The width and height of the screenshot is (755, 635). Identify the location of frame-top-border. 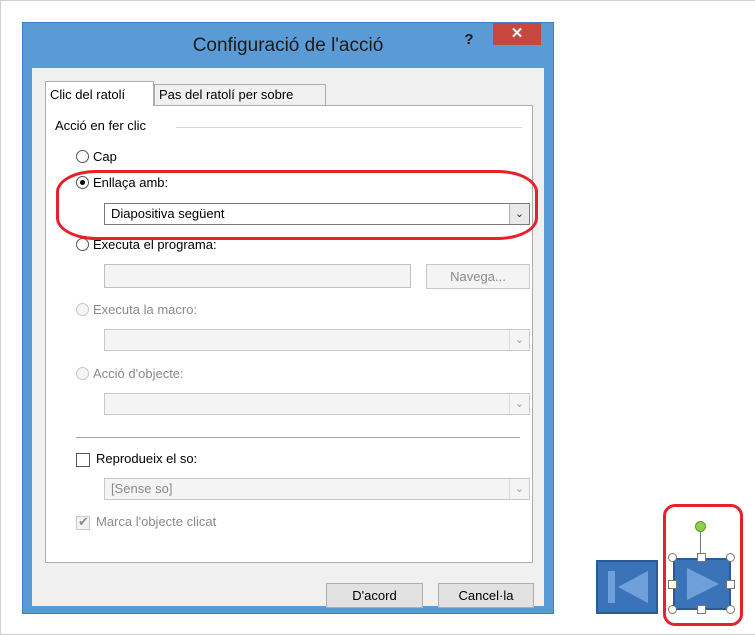
(377, 0).